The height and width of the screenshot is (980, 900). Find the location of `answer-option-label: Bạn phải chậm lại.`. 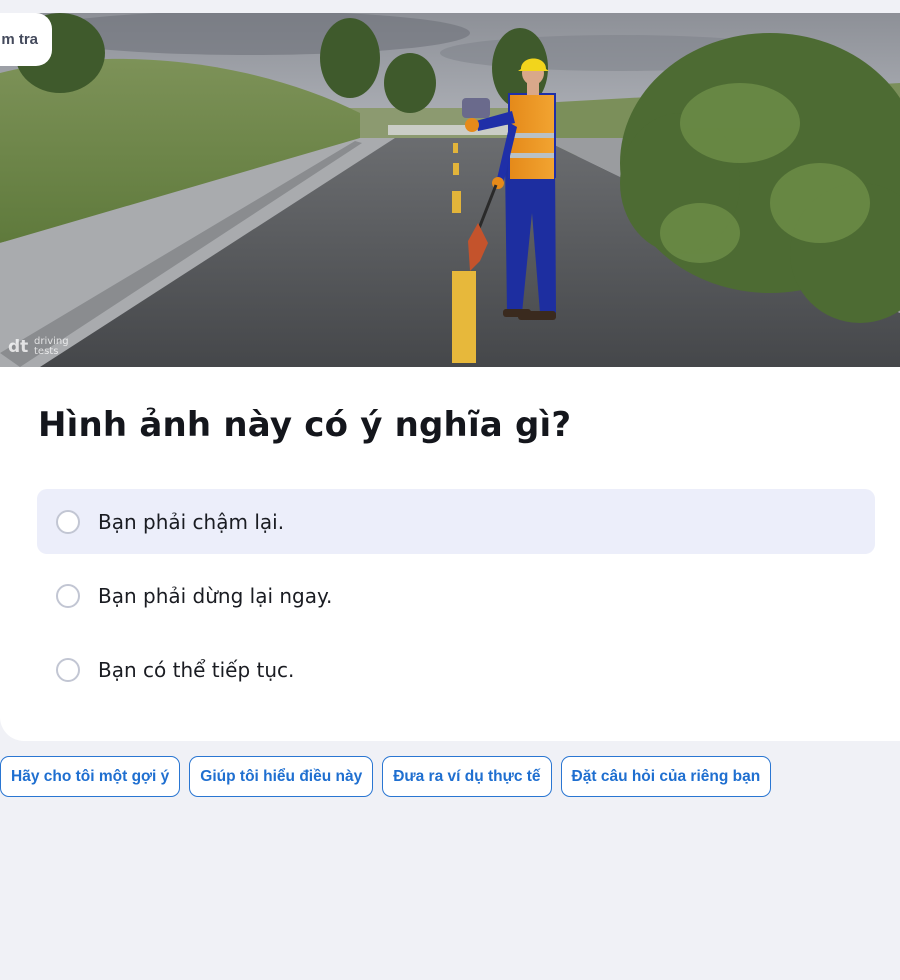

answer-option-label: Bạn phải chậm lại. is located at coordinates (191, 521).